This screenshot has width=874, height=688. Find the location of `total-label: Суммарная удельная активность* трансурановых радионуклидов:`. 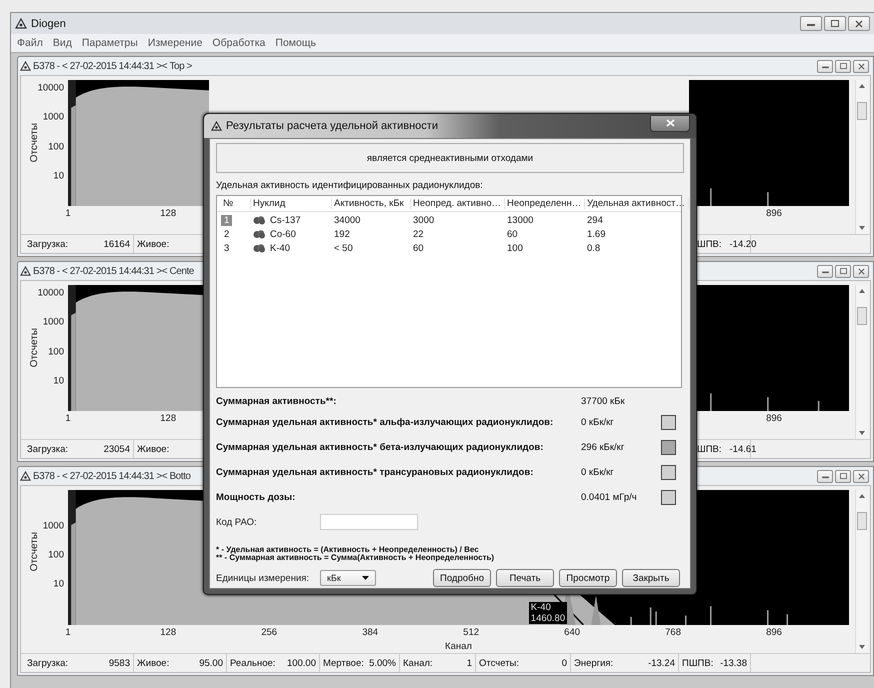

total-label: Суммарная удельная активность* трансурановых радионуклидов: is located at coordinates (375, 472).